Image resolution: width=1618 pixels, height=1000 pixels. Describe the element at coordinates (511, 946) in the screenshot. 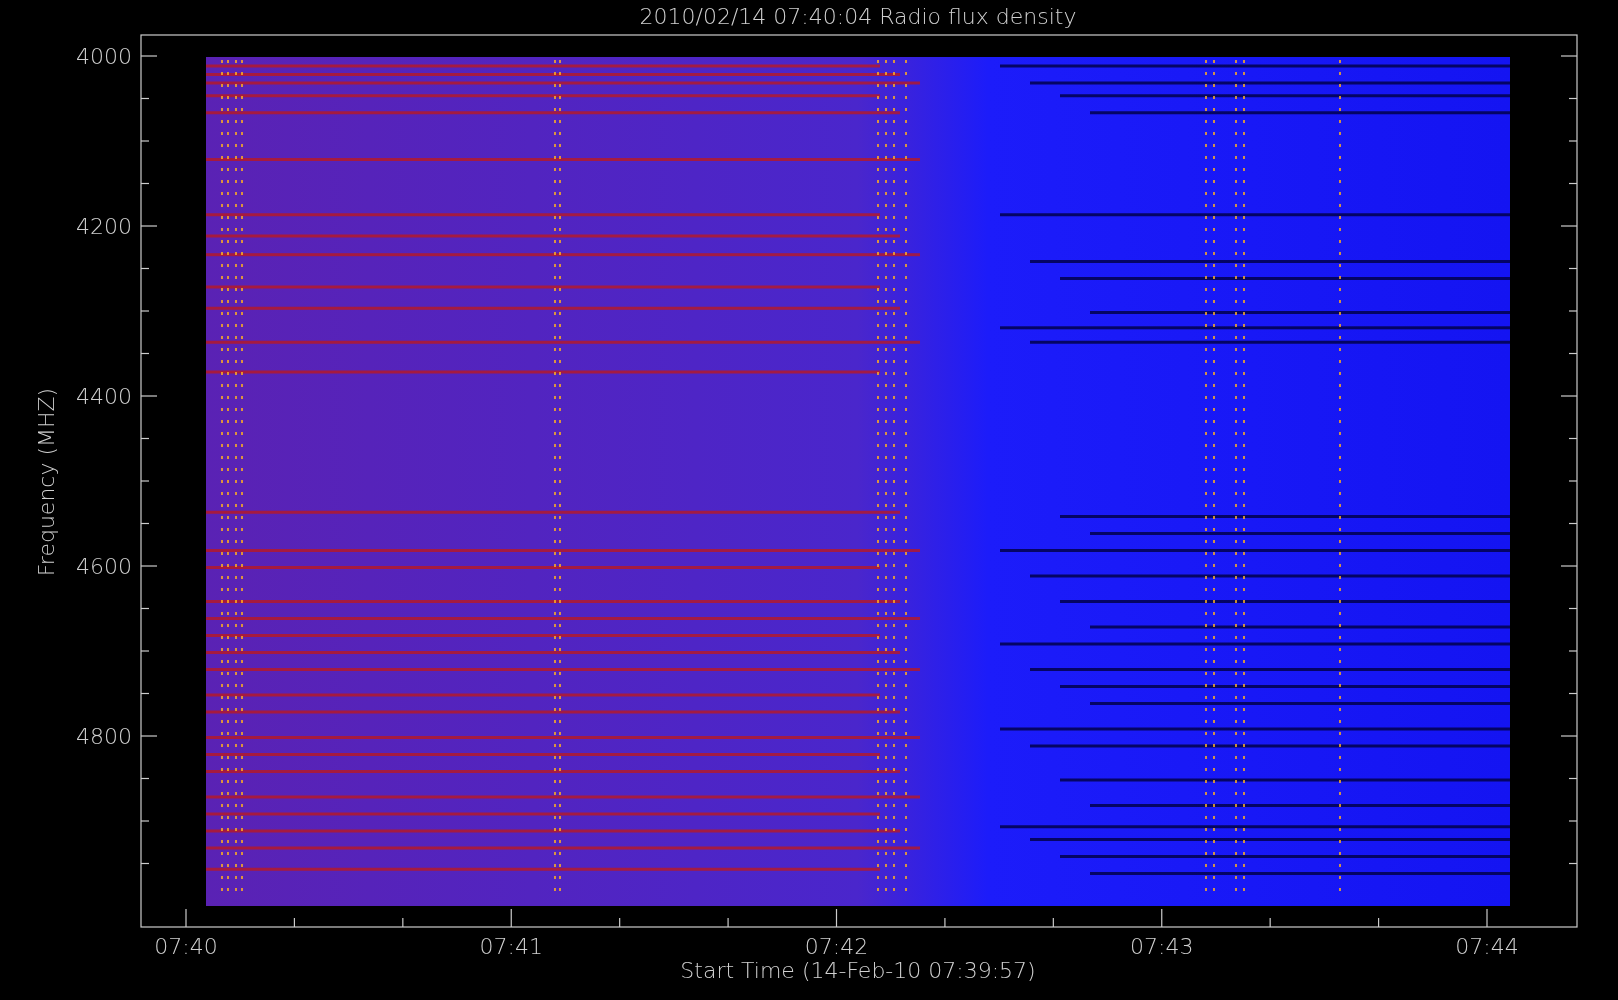

I see `tick-label: 07:41` at that location.